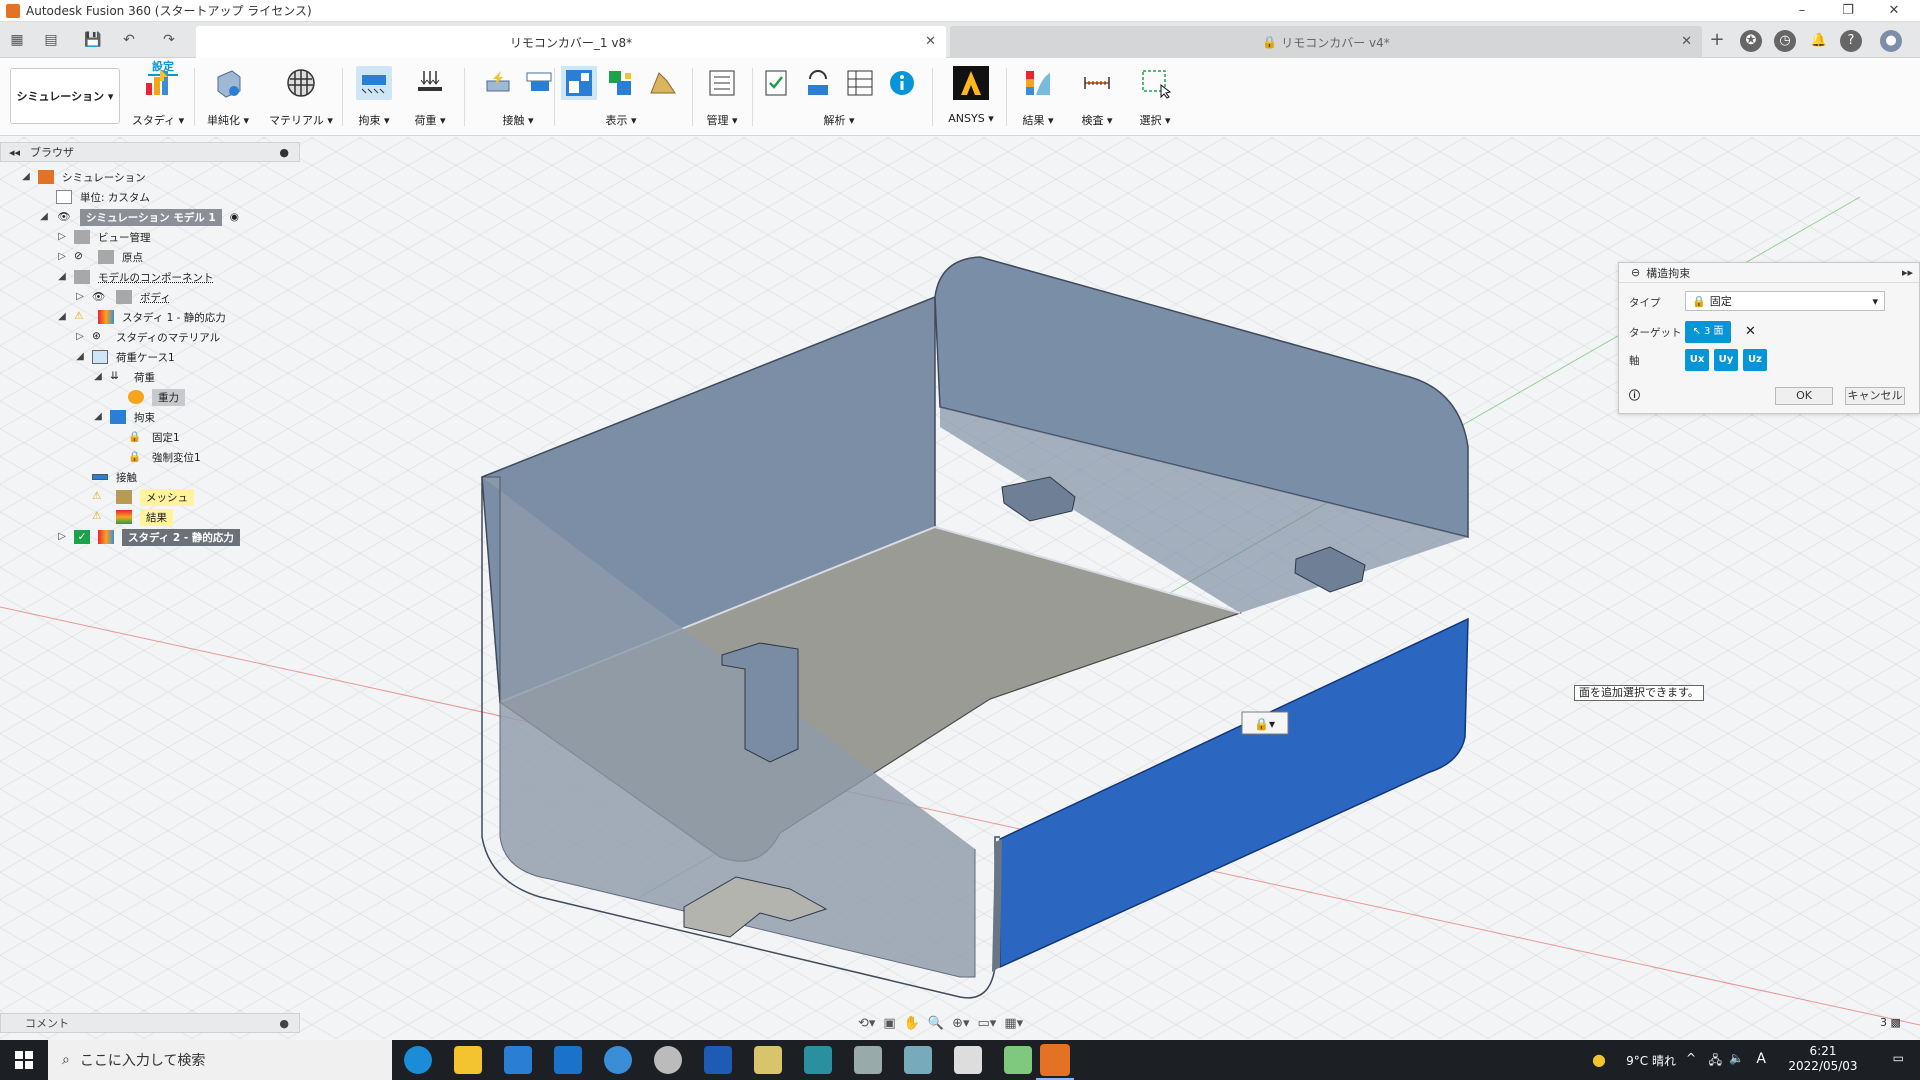  Describe the element at coordinates (14, 152) in the screenshot. I see `collapse-icon: ◂◂` at that location.